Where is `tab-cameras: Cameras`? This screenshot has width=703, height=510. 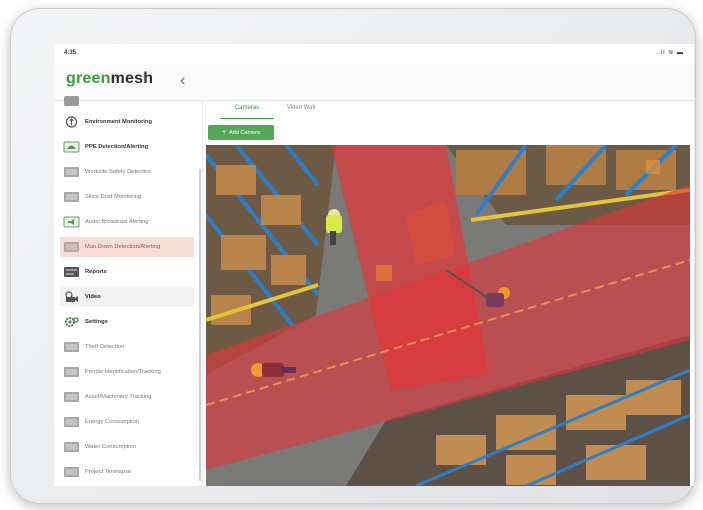 tab-cameras: Cameras is located at coordinates (247, 110).